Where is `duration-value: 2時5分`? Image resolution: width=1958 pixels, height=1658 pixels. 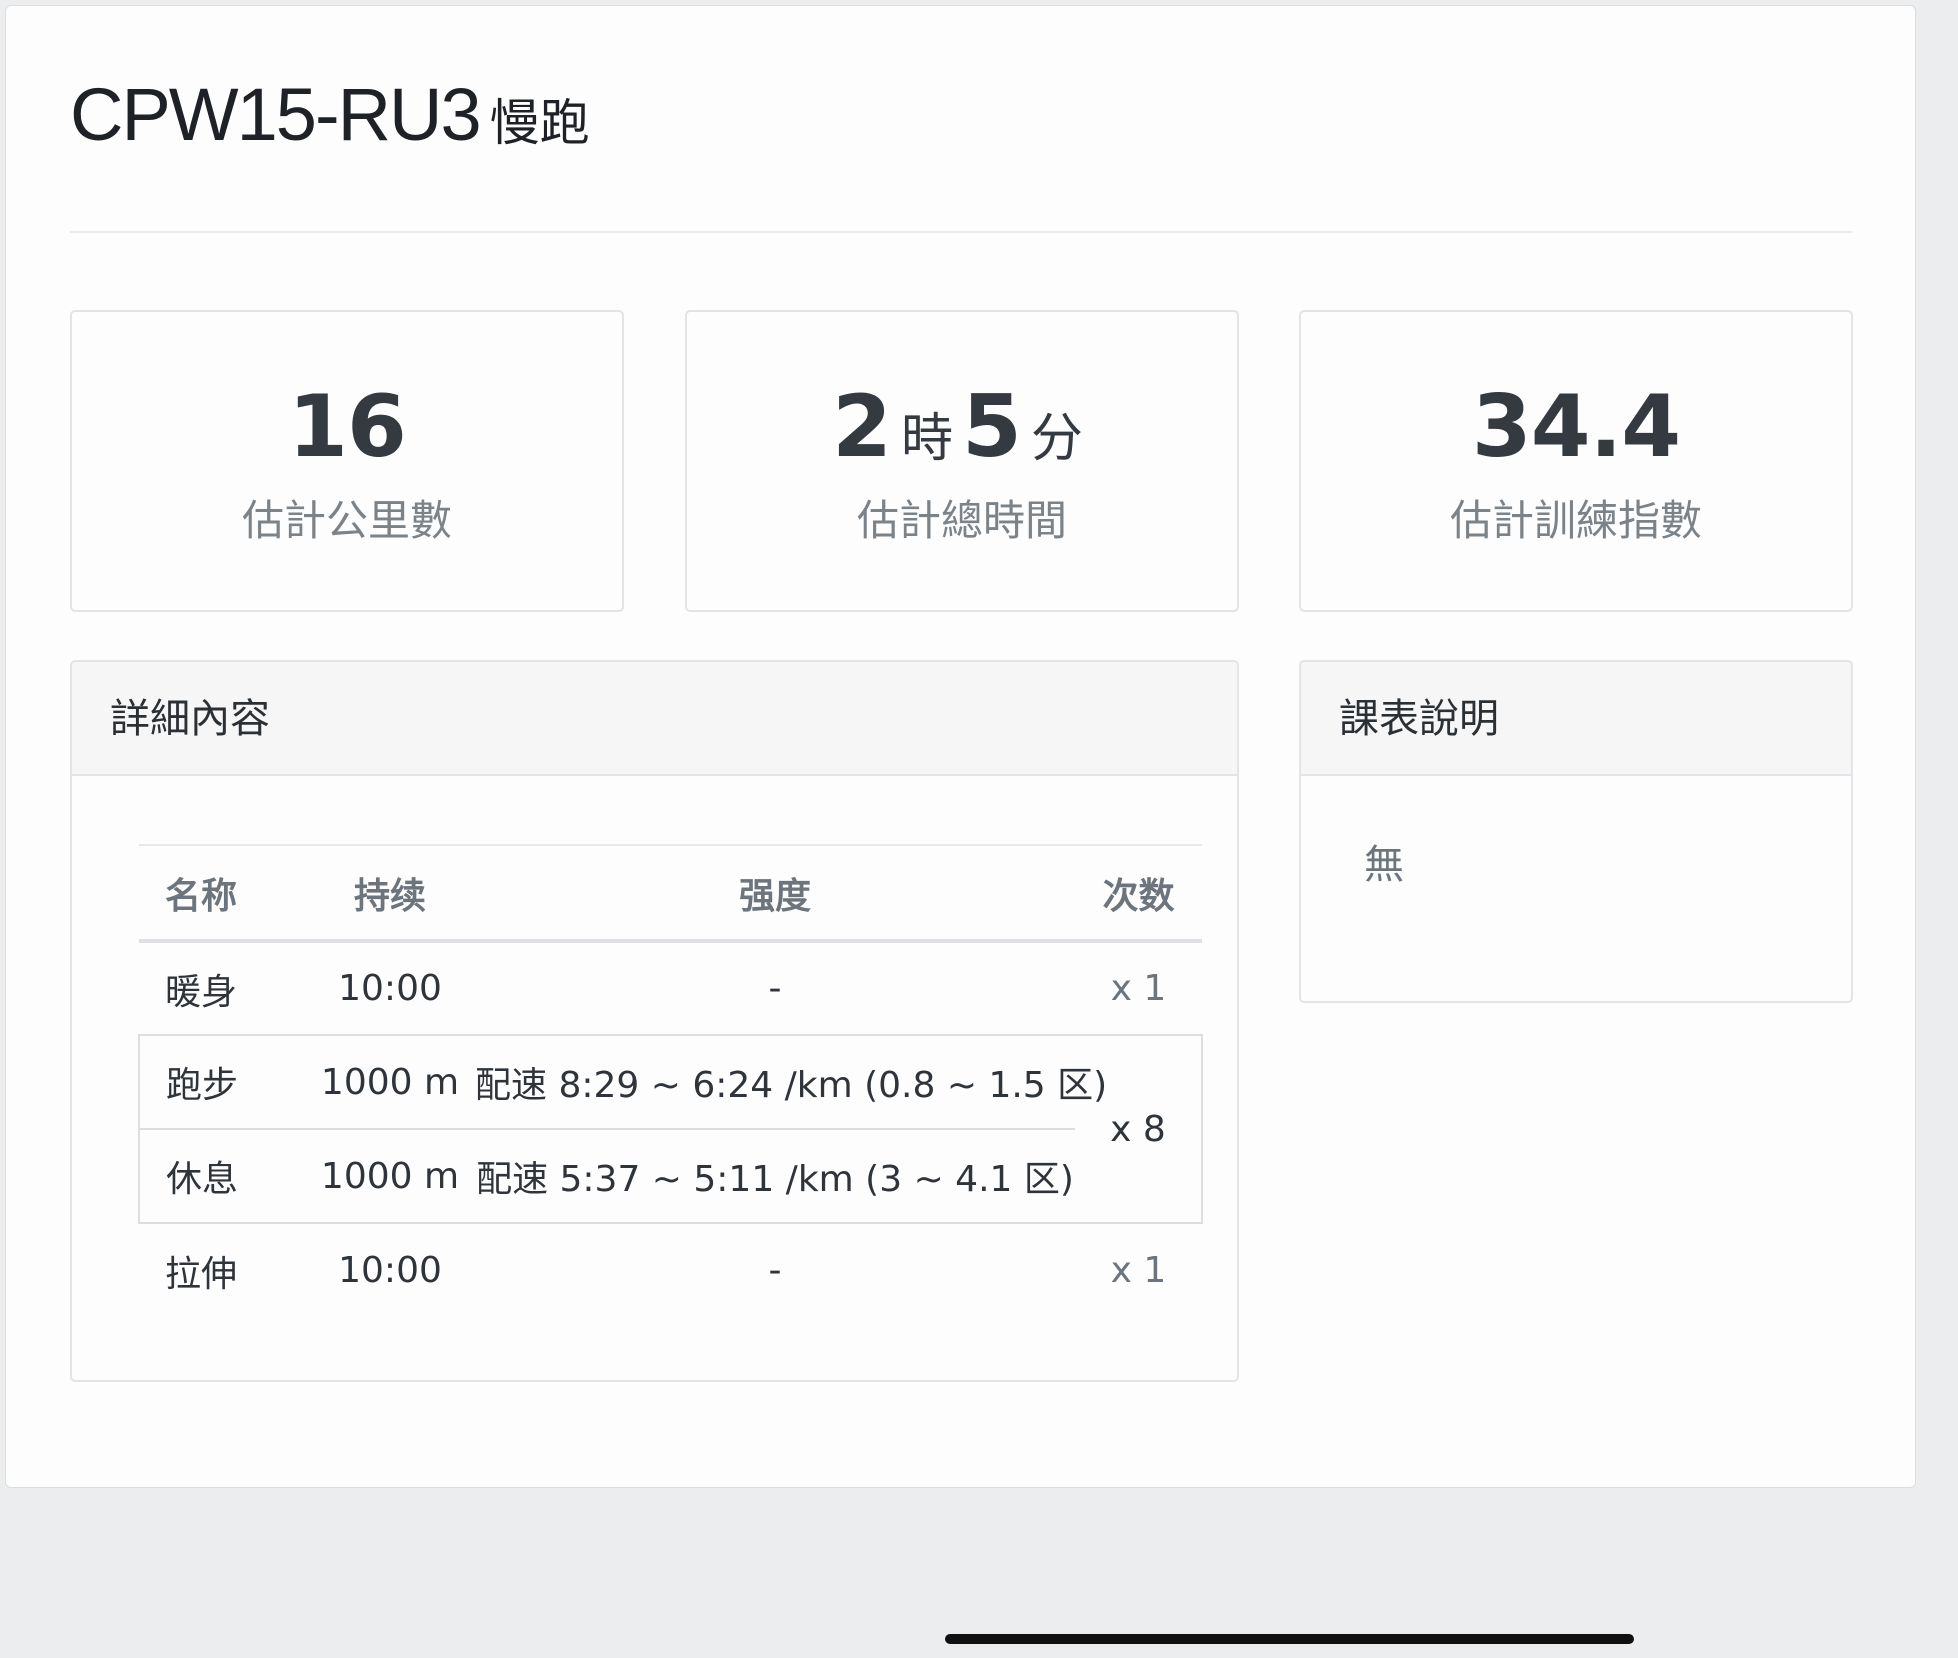 duration-value: 2時5分 is located at coordinates (962, 427).